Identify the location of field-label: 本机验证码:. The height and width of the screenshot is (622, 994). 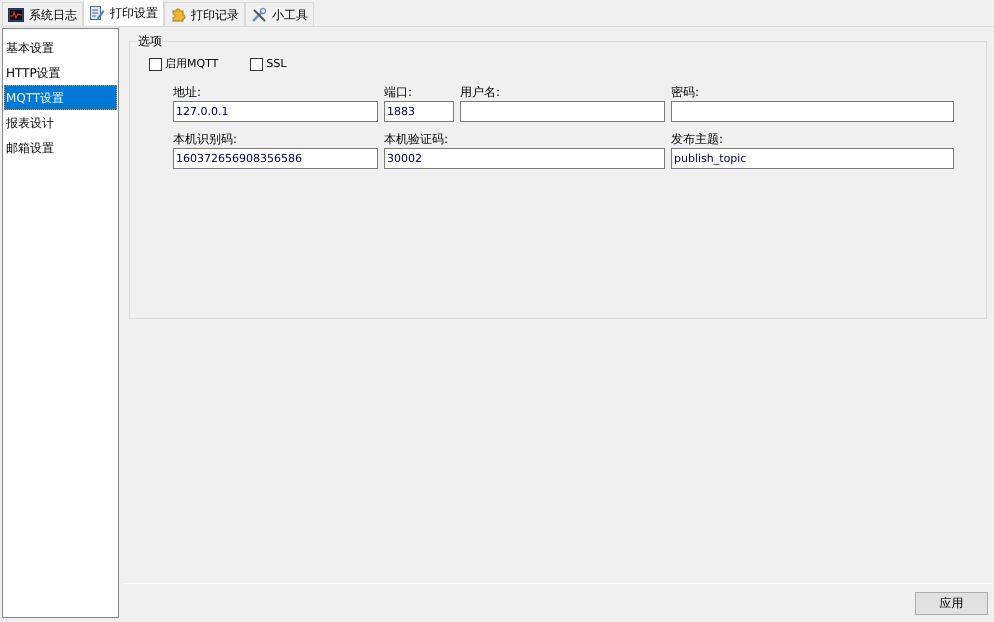
(417, 139).